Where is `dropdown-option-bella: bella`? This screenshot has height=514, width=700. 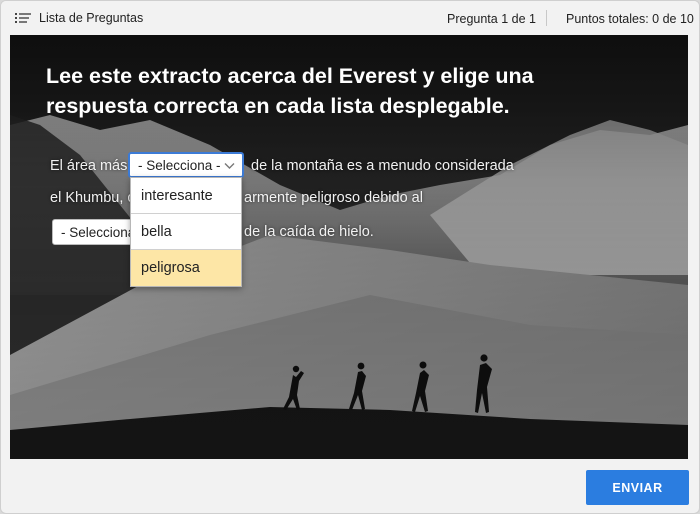
dropdown-option-bella: bella is located at coordinates (186, 232).